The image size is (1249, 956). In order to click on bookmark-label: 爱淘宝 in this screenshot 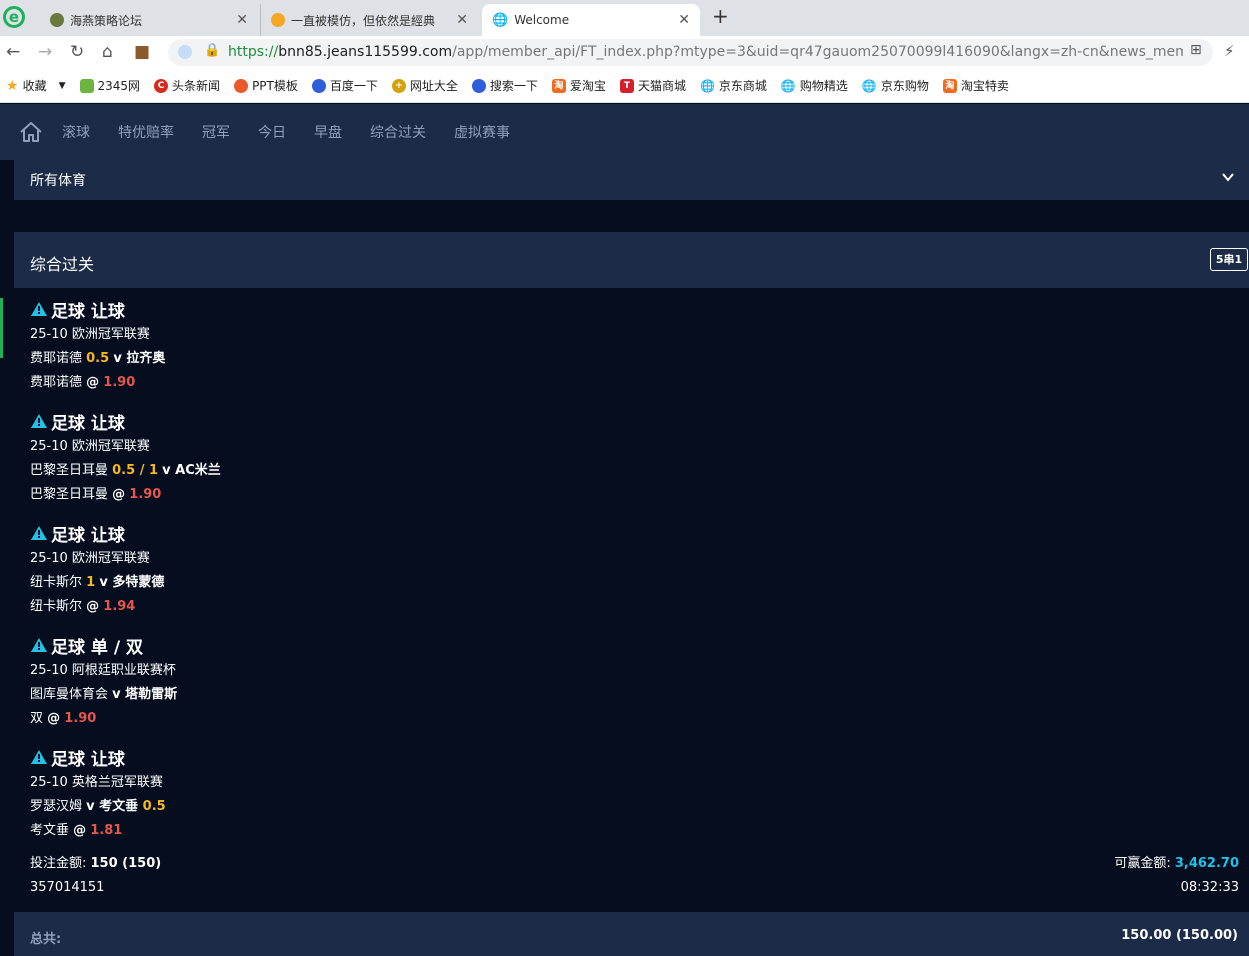, I will do `click(587, 86)`.